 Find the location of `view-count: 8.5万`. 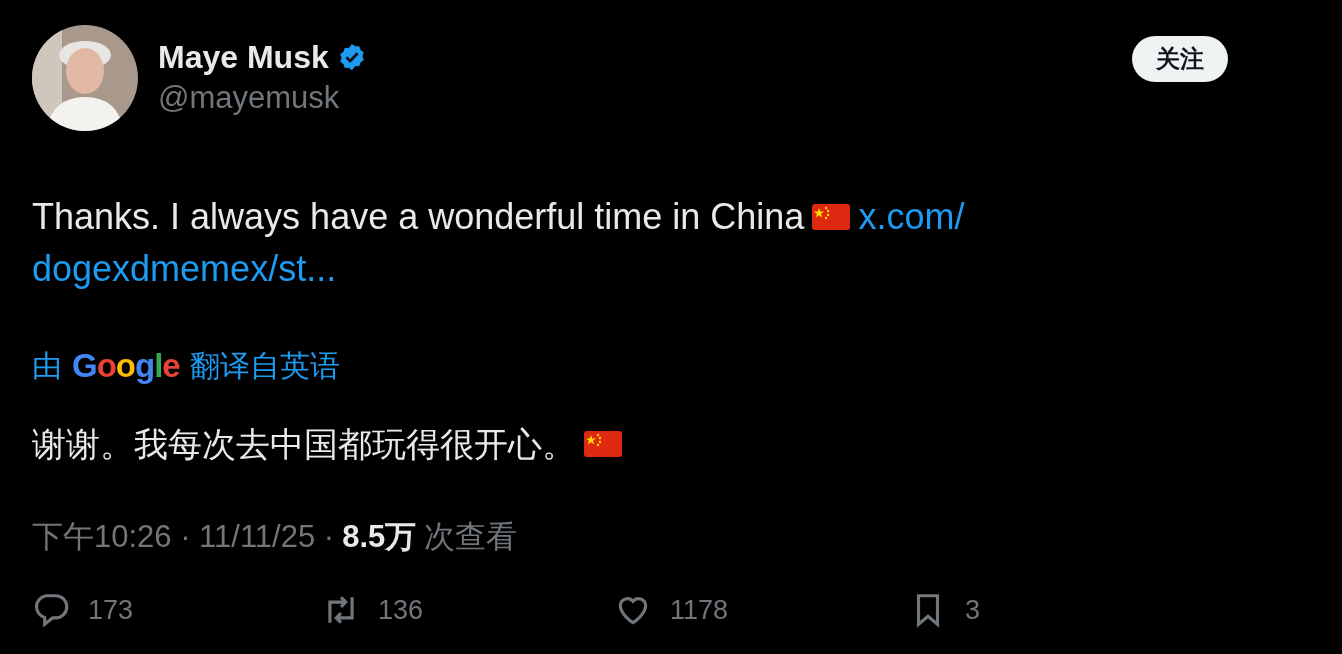

view-count: 8.5万 is located at coordinates (379, 536).